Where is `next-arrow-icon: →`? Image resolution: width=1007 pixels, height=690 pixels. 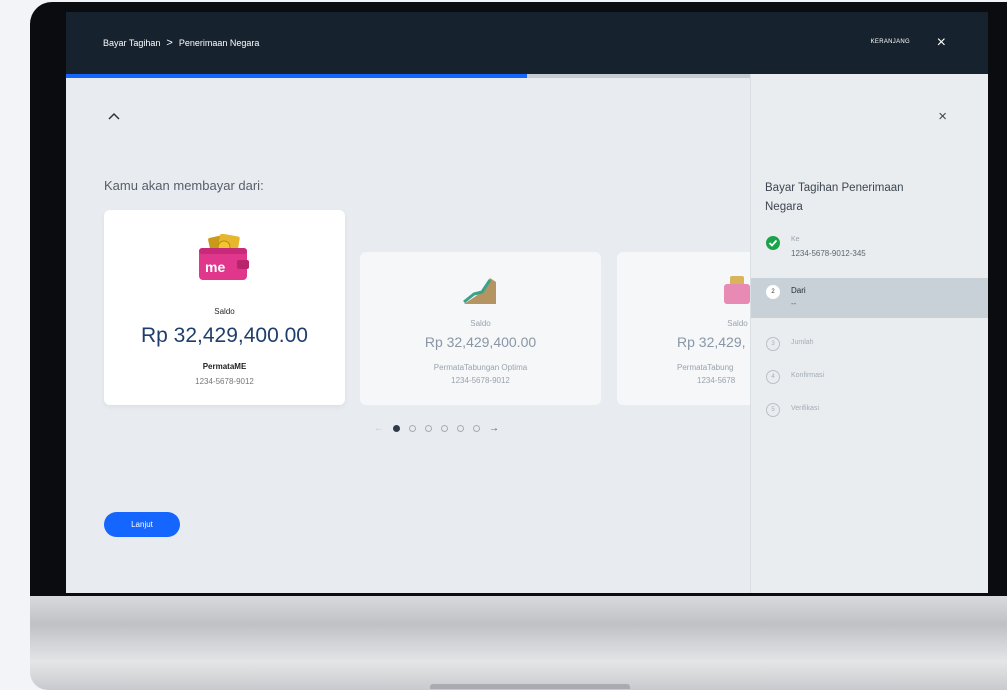 next-arrow-icon: → is located at coordinates (494, 428).